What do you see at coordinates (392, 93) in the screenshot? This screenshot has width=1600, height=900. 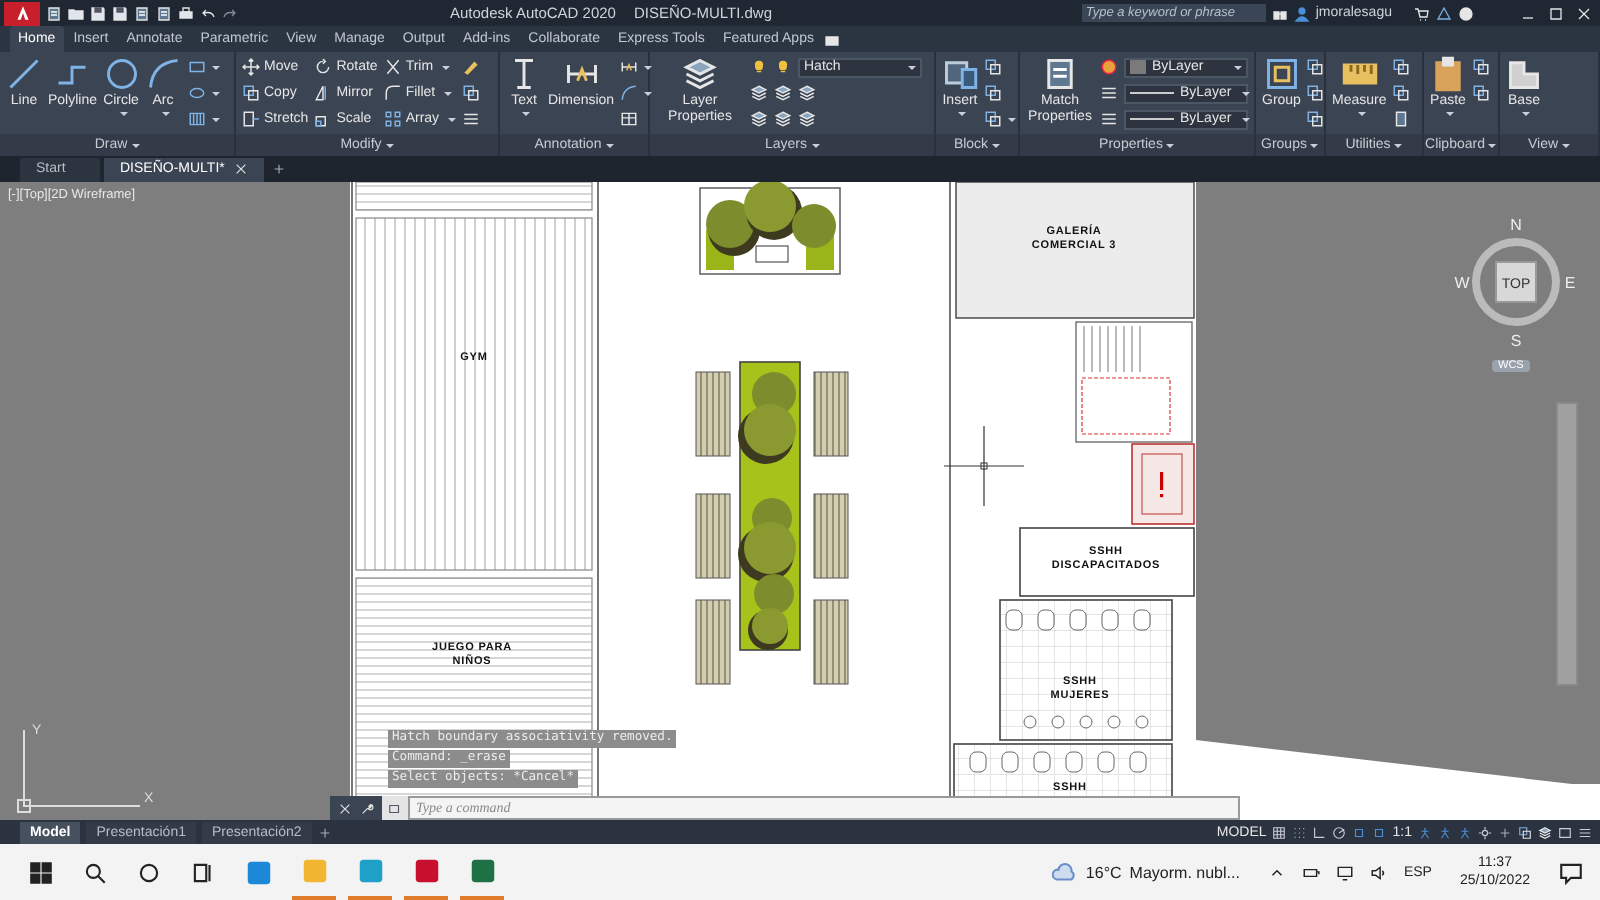 I see `fillet-icon` at bounding box center [392, 93].